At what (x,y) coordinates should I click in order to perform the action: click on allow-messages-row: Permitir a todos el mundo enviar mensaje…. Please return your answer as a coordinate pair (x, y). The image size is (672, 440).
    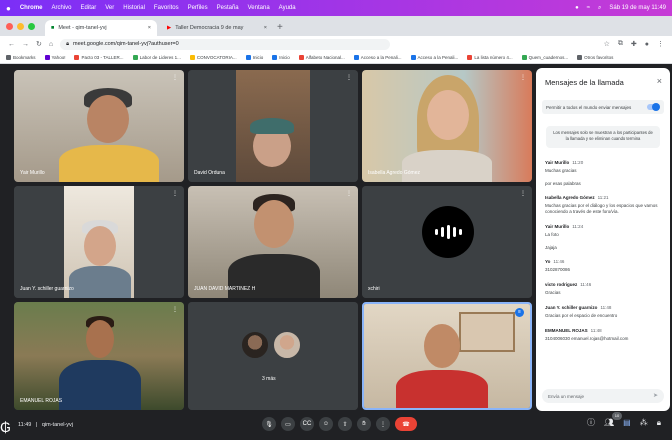
    Looking at the image, I should click on (603, 107).